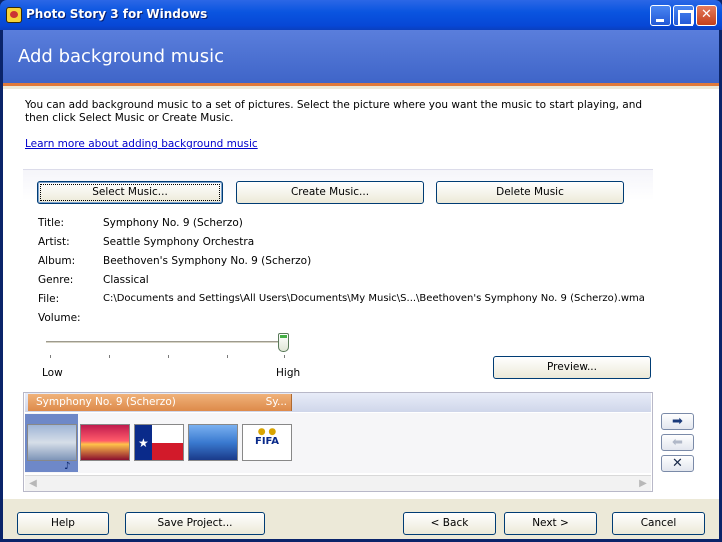  I want to click on move-back-button: ⬅, so click(677, 442).